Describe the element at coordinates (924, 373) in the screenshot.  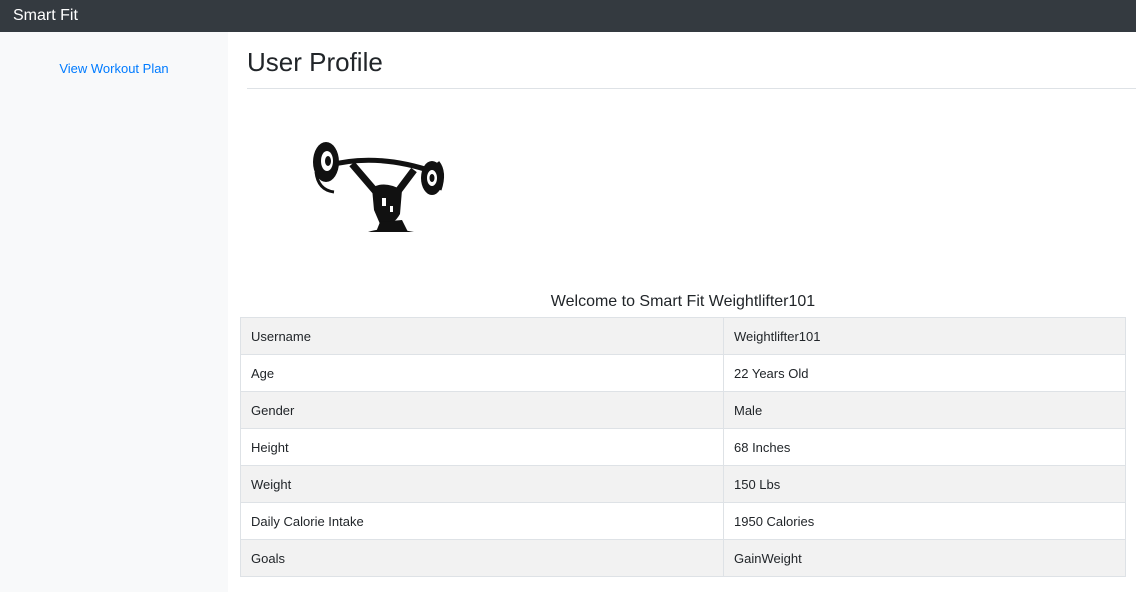
I see `row-value-age: 22 Years Old` at that location.